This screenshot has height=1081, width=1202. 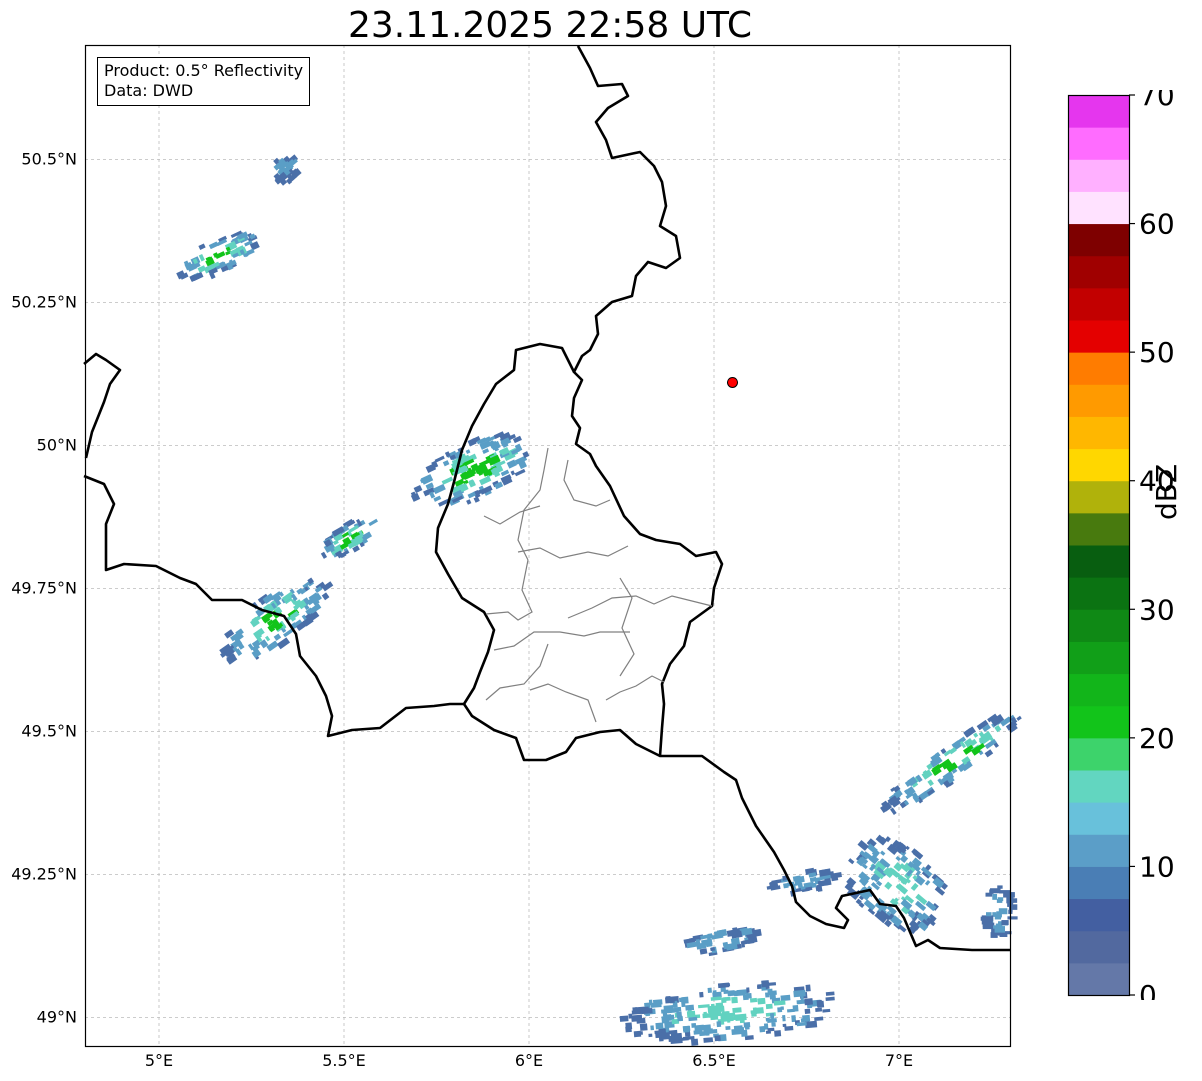 What do you see at coordinates (1166, 491) in the screenshot?
I see `colorbar-label: dBZ` at bounding box center [1166, 491].